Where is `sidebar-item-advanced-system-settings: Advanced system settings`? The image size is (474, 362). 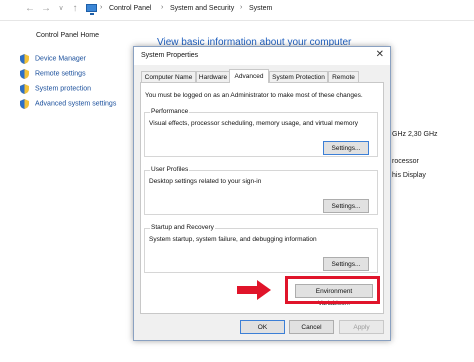 sidebar-item-advanced-system-settings: Advanced system settings is located at coordinates (68, 104).